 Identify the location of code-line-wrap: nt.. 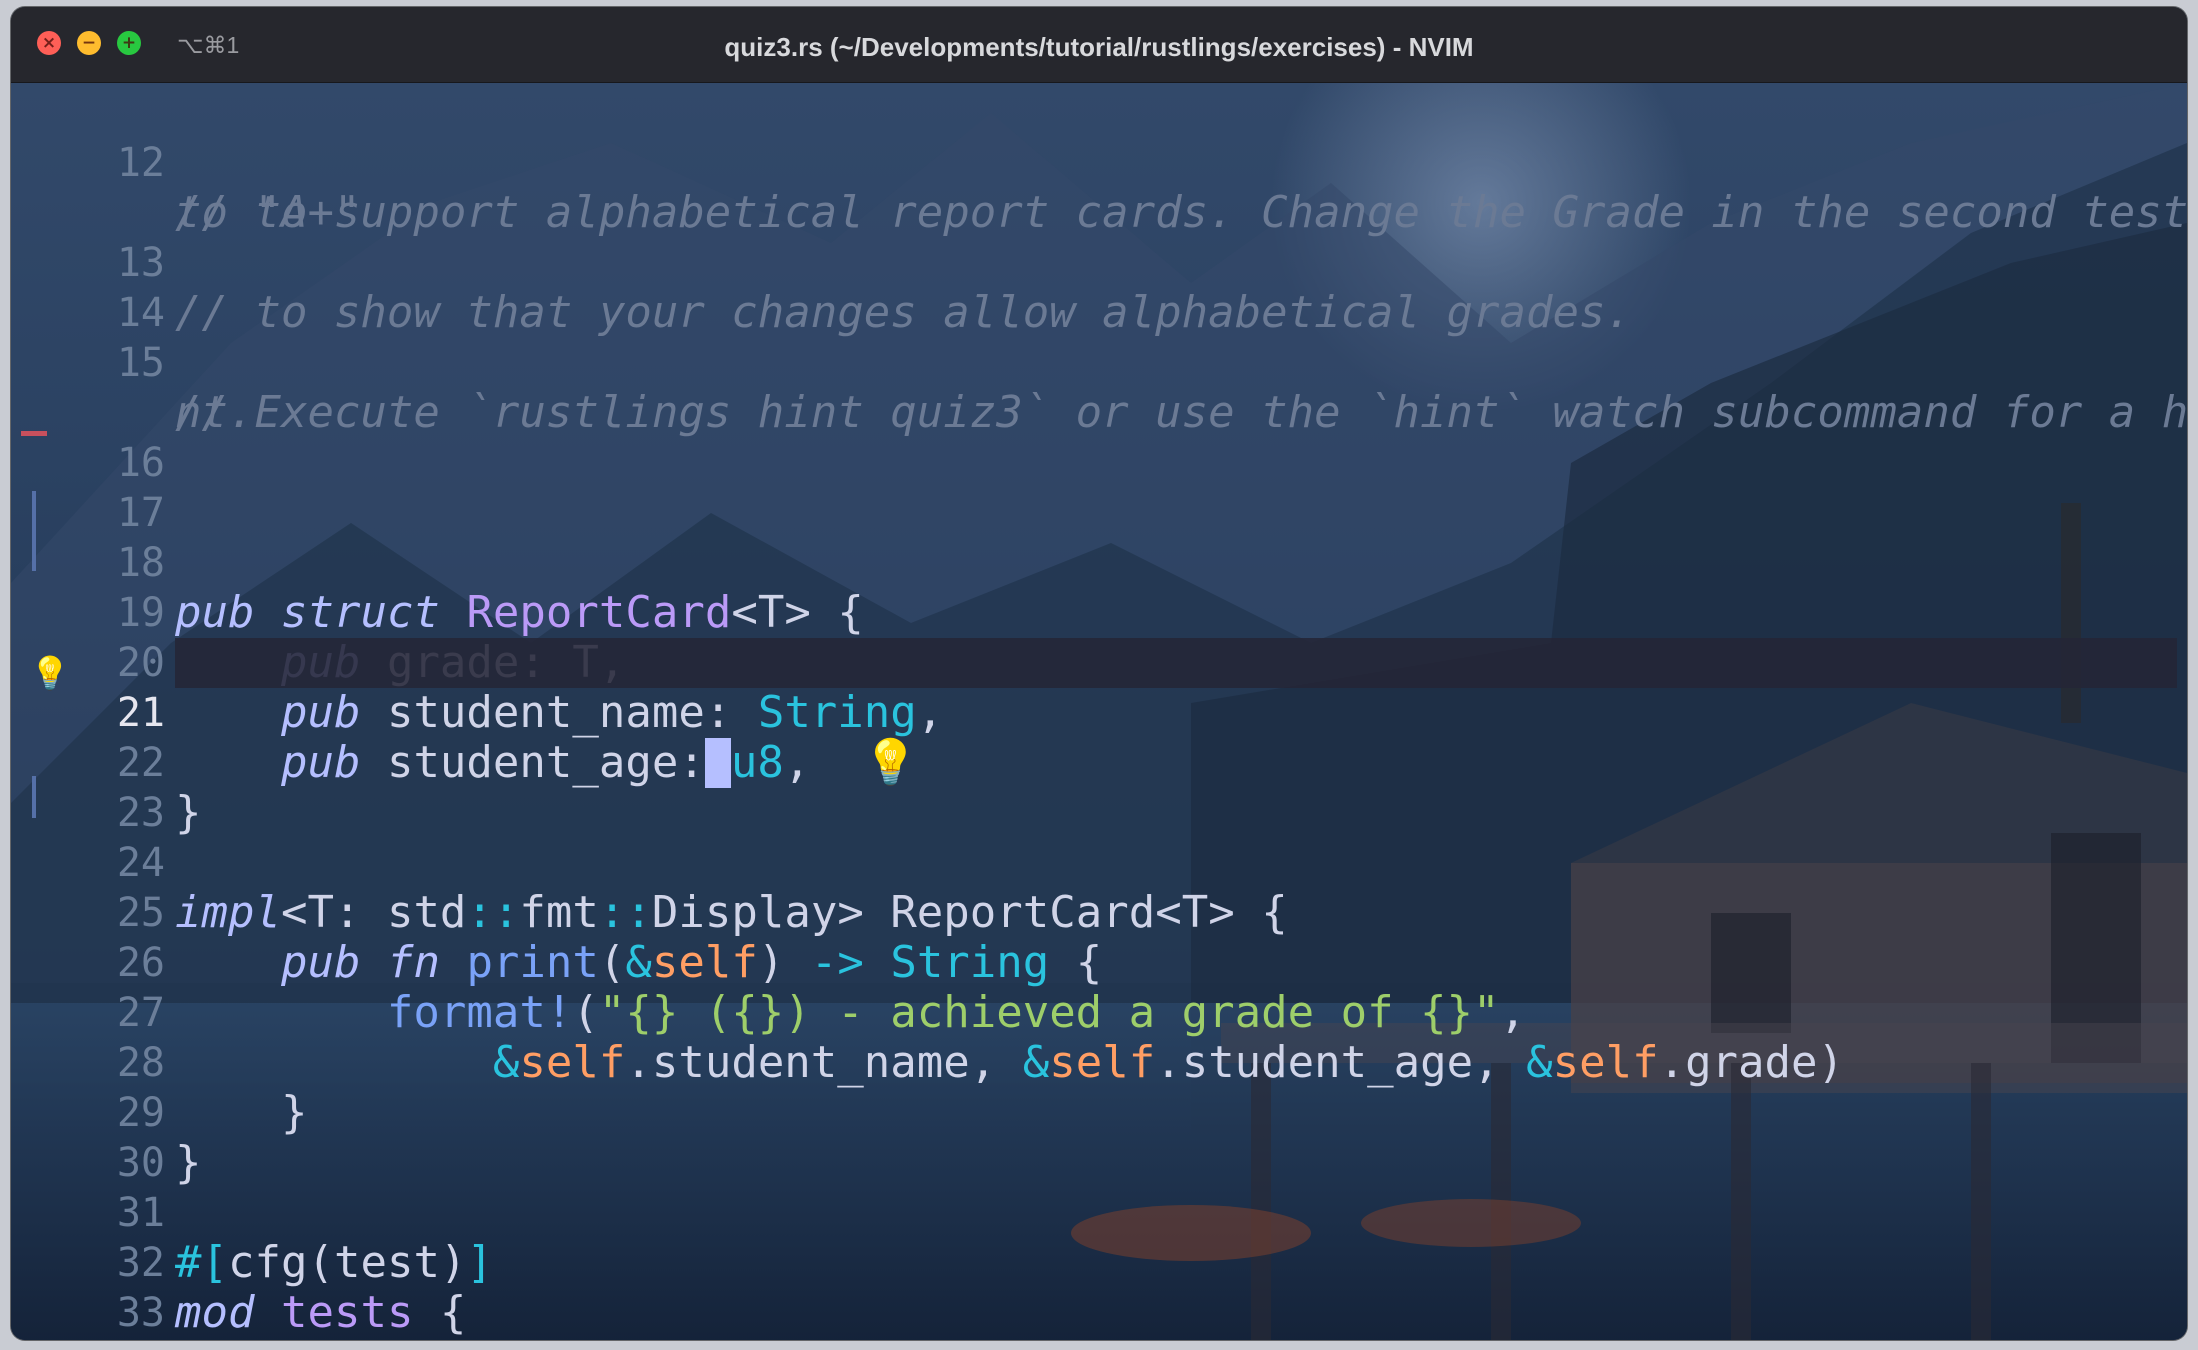
(1099, 388).